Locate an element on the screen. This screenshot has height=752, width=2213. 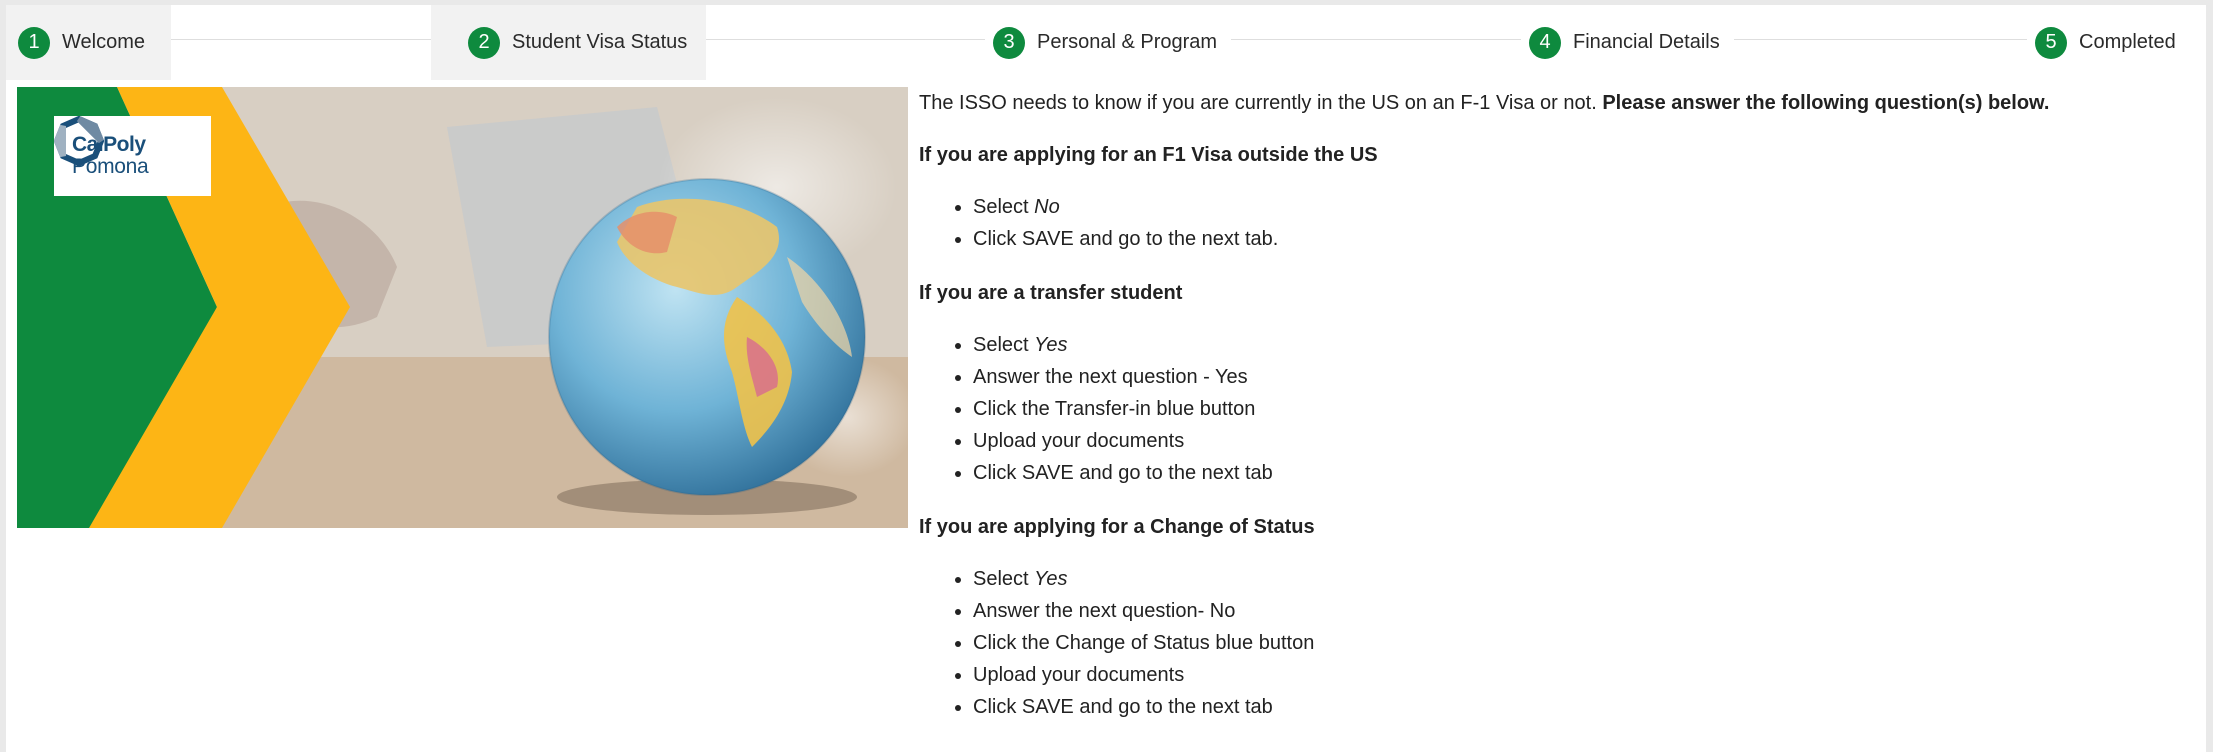
step-welcome: 1 Welcome is located at coordinates (88, 42).